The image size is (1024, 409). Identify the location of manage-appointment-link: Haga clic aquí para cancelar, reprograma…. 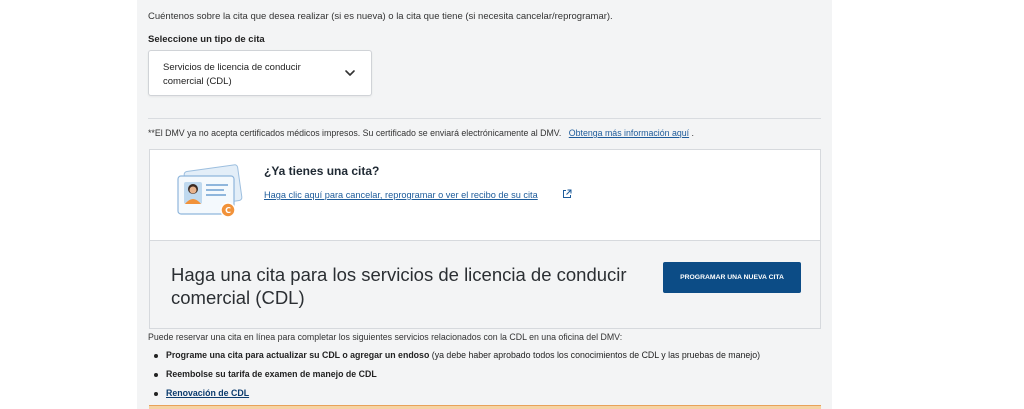
(401, 195).